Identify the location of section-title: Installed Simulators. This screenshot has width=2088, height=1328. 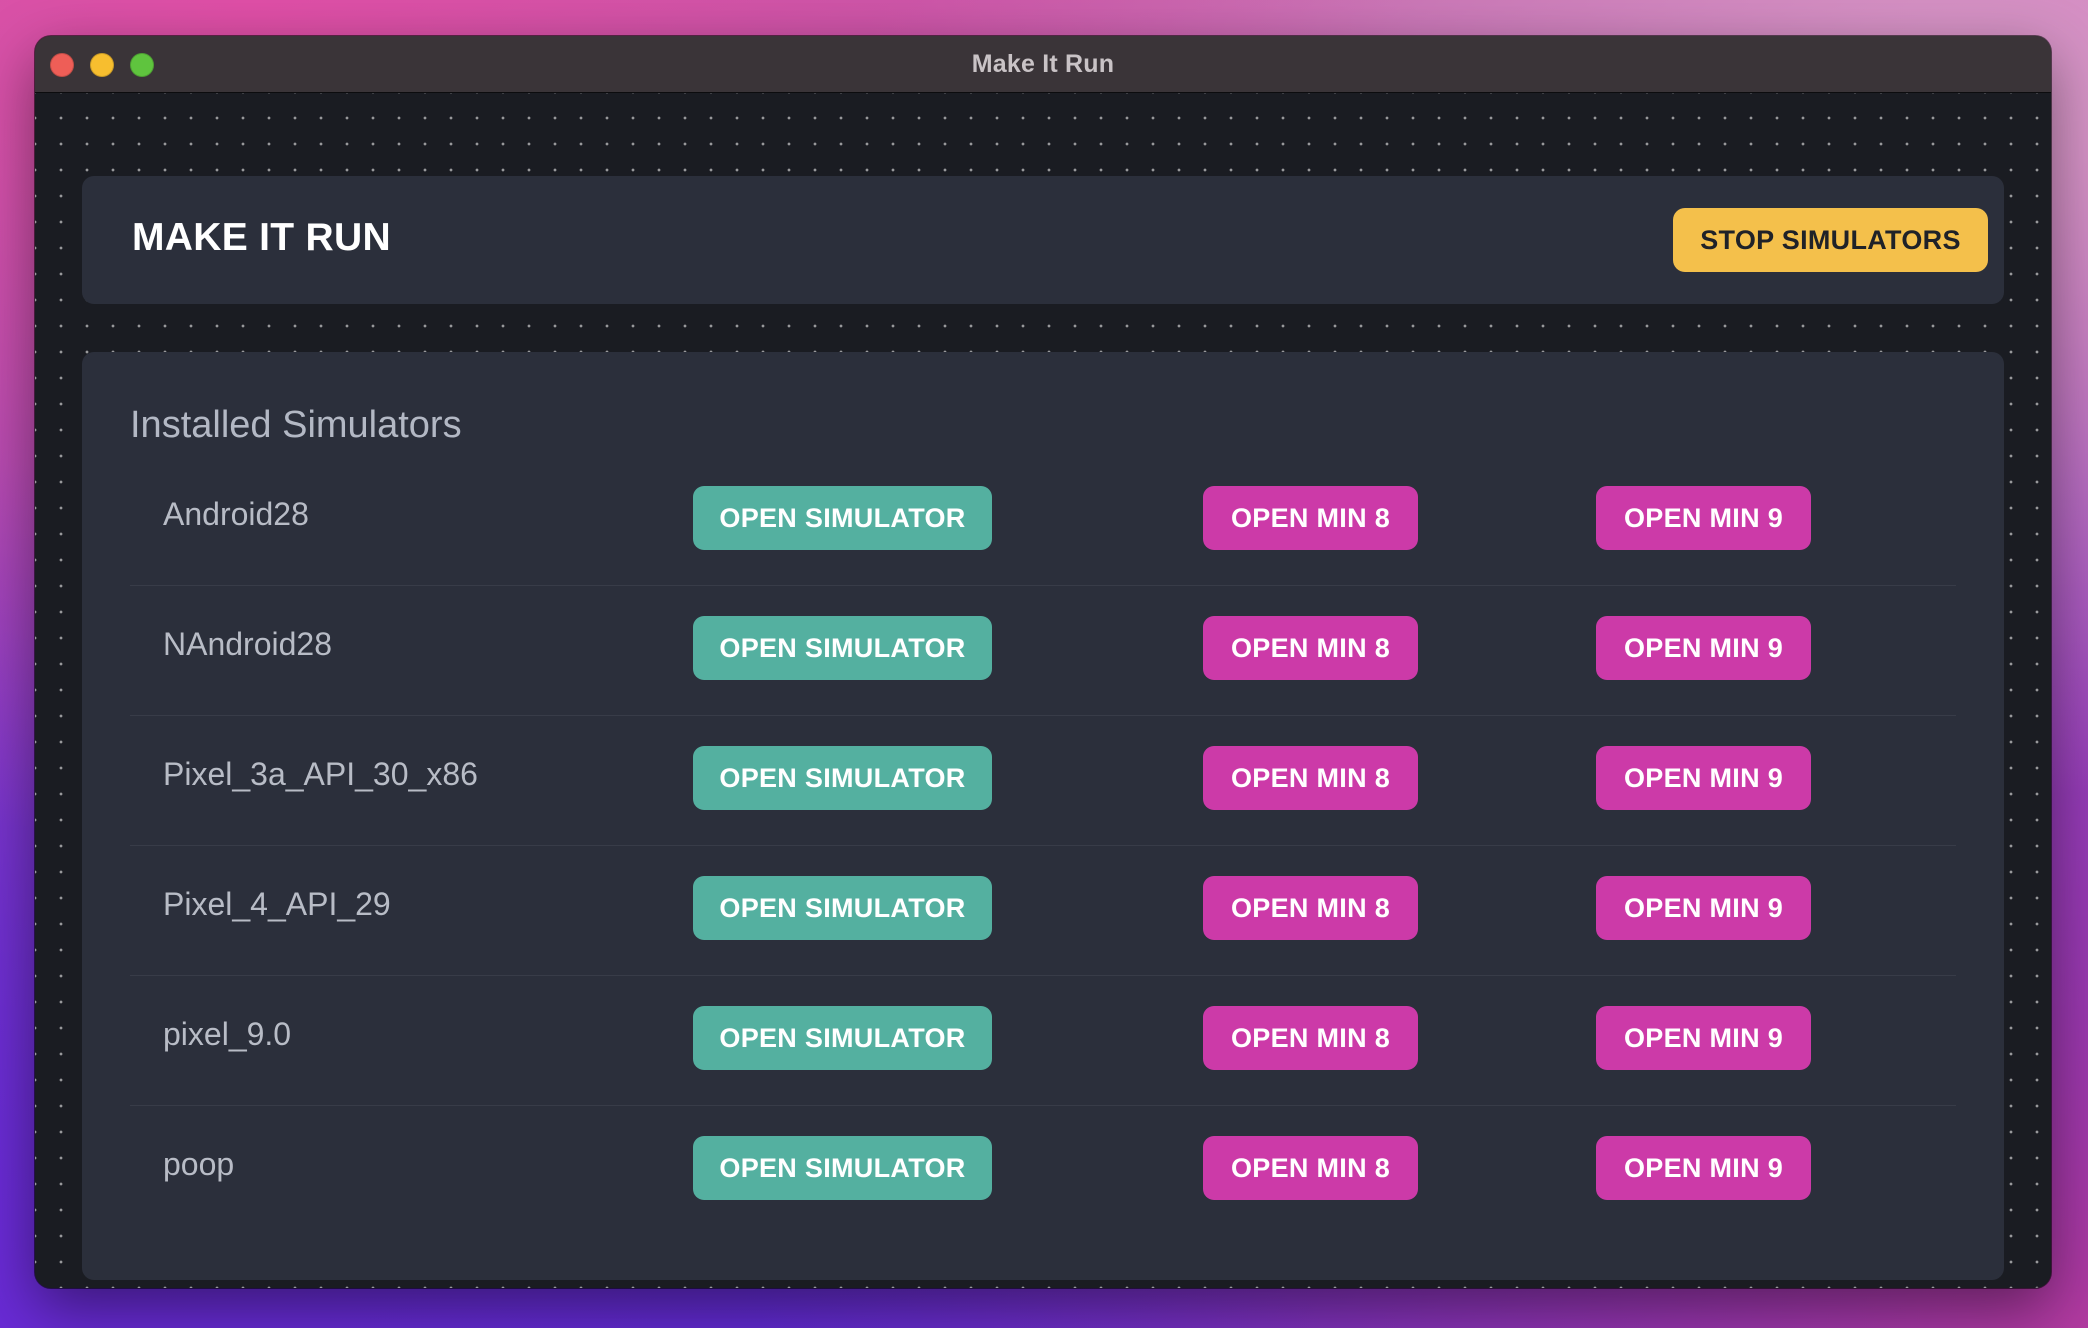
(296, 425).